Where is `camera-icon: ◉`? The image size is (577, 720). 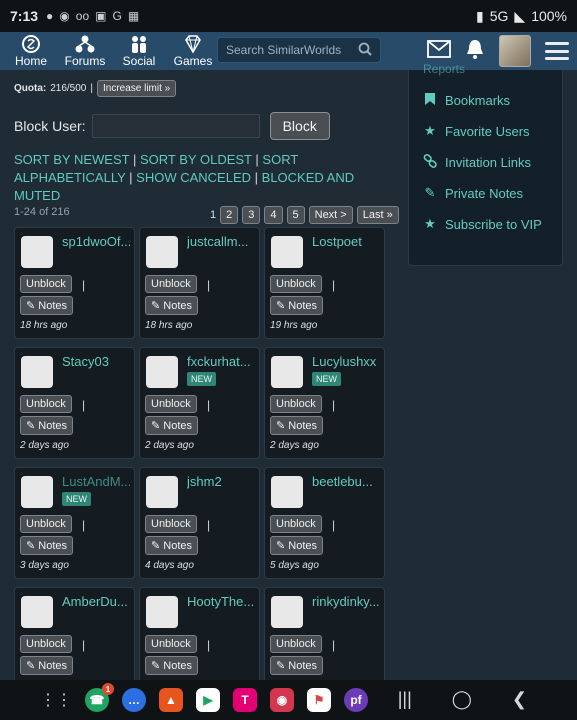
camera-icon: ◉ is located at coordinates (282, 700).